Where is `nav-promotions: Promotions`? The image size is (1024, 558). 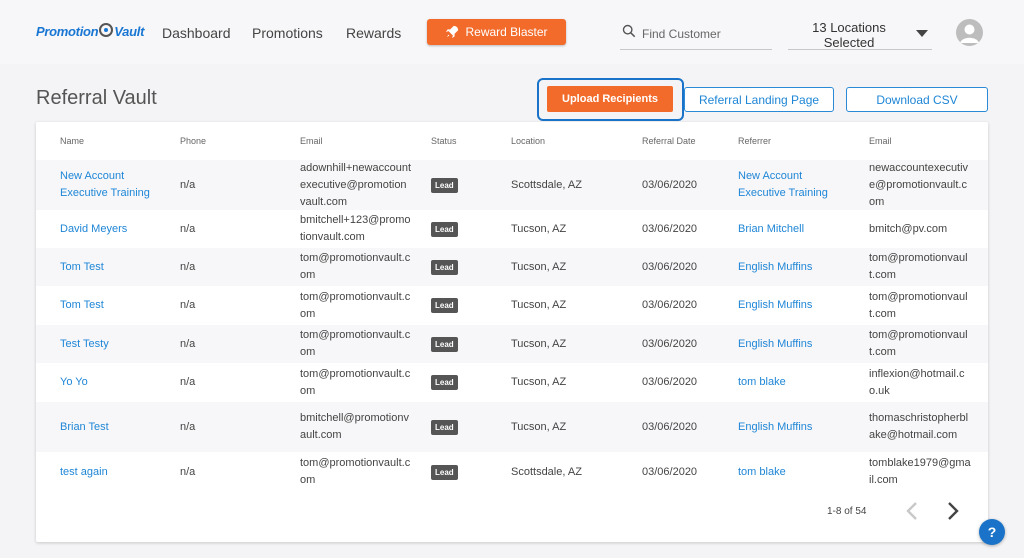 nav-promotions: Promotions is located at coordinates (287, 33).